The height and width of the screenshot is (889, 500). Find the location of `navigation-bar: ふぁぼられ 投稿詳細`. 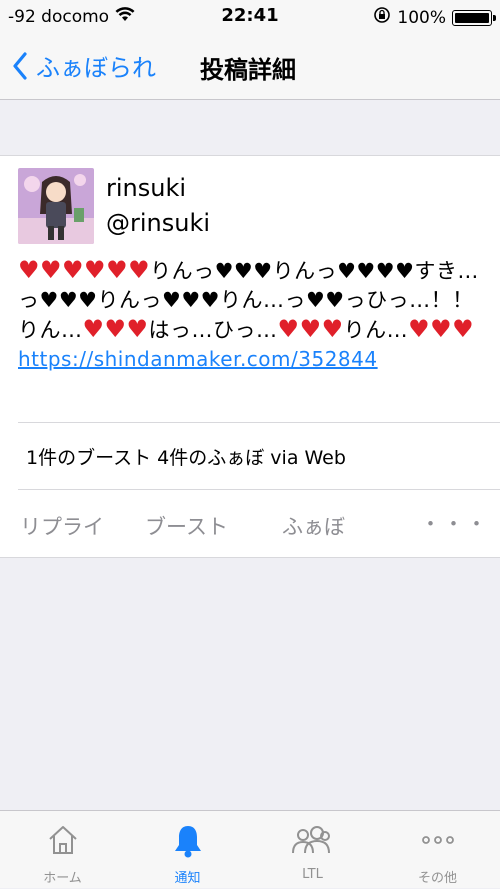

navigation-bar: ふぁぼられ 投稿詳細 is located at coordinates (250, 66).